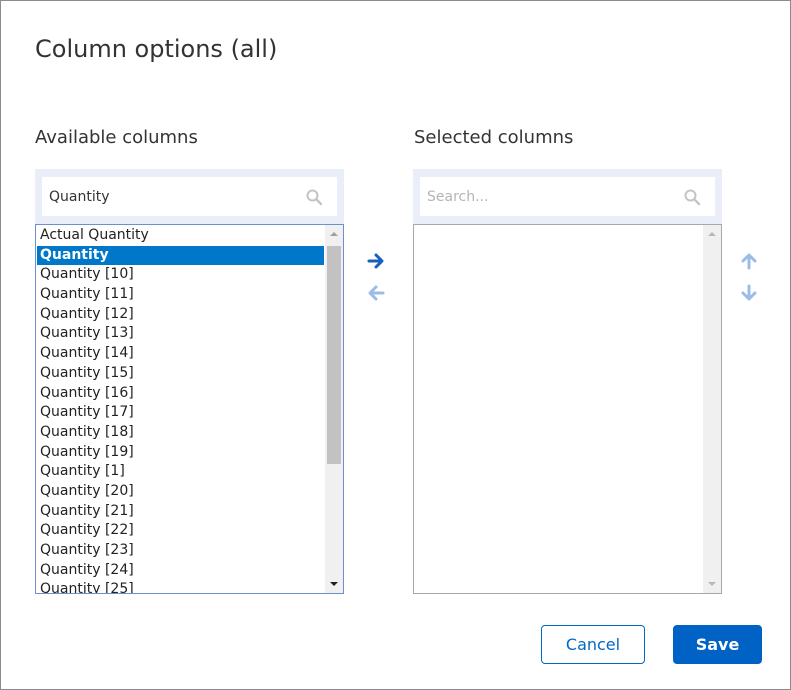 This screenshot has width=791, height=690. I want to click on available-search-panel, so click(189, 197).